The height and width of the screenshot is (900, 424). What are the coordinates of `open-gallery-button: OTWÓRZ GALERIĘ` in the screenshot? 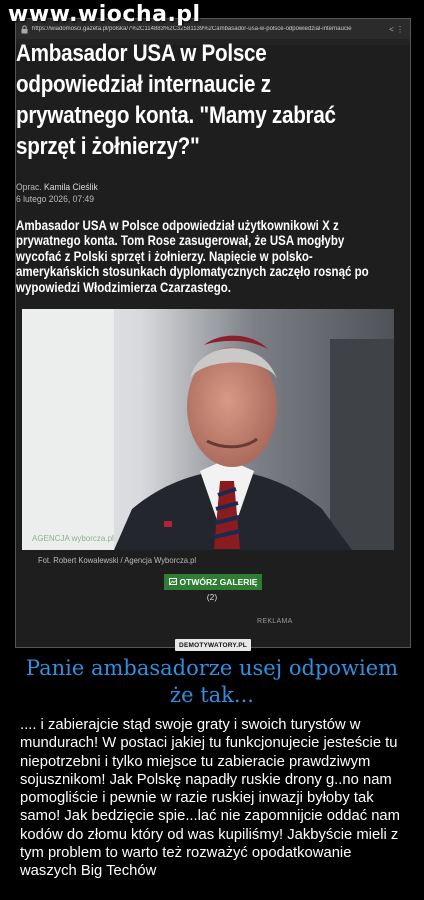 It's located at (213, 582).